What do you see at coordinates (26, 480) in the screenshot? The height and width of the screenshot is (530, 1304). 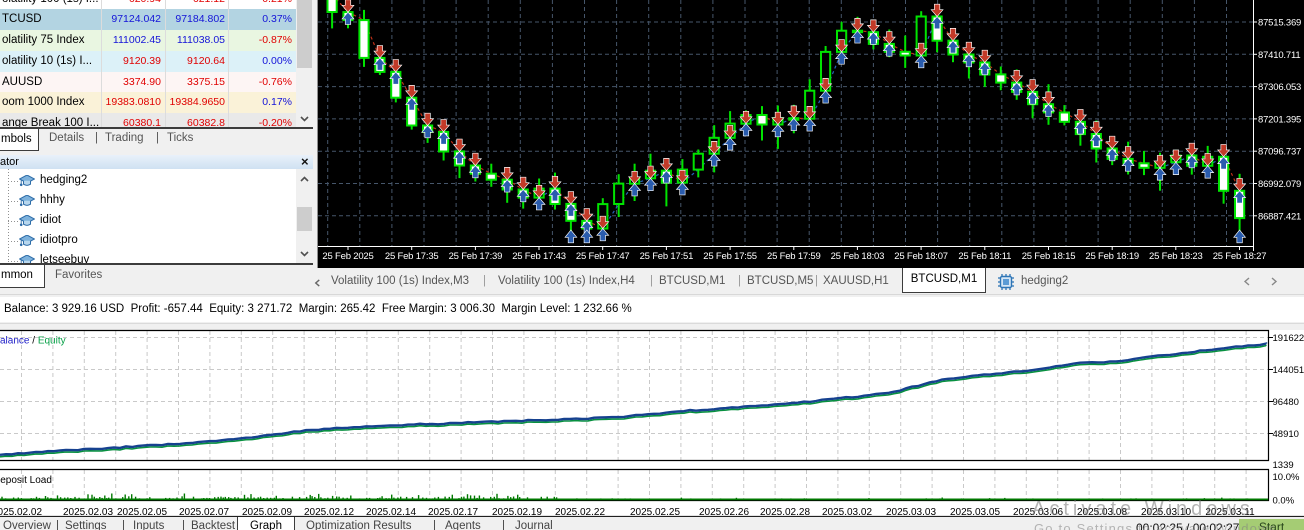 I see `svg-text: Deposit Load` at bounding box center [26, 480].